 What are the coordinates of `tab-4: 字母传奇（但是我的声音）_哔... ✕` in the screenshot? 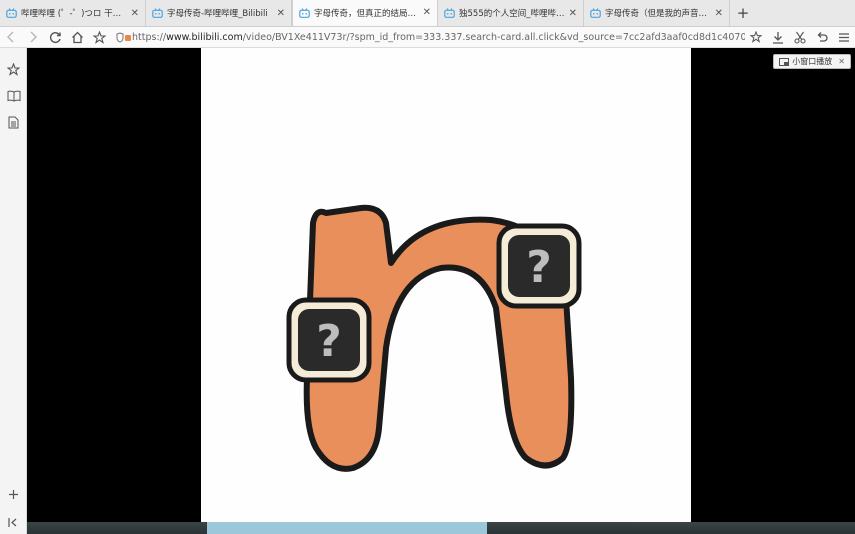 It's located at (657, 13).